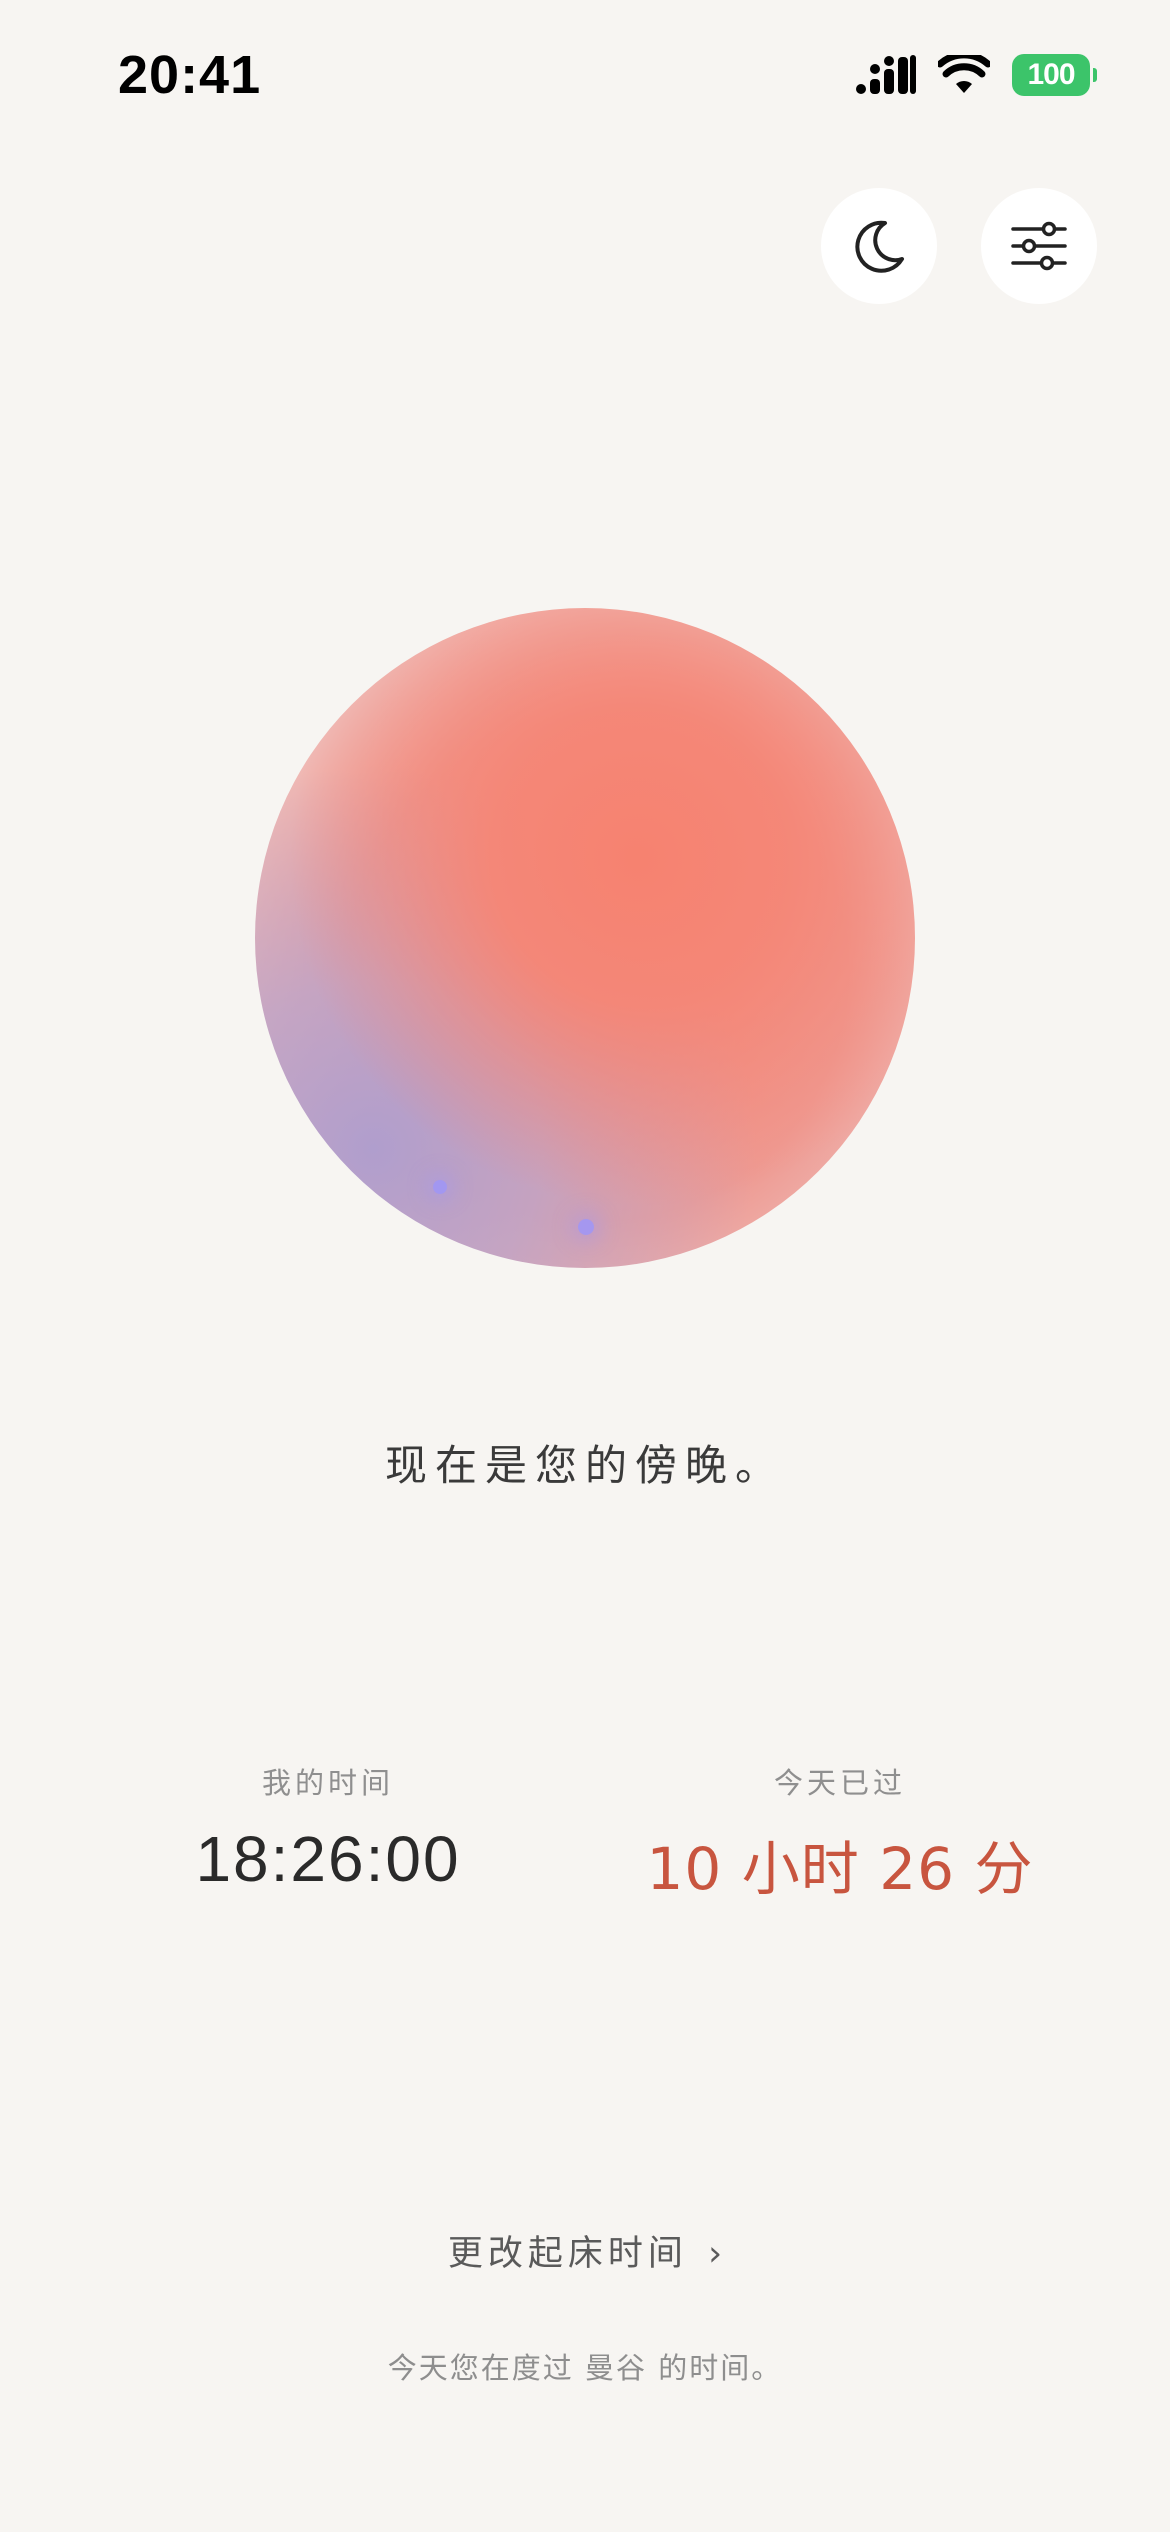 This screenshot has width=1170, height=2532. What do you see at coordinates (840, 1833) in the screenshot?
I see `elapsed-today-stat: 今天已过 10 小时 26 分` at bounding box center [840, 1833].